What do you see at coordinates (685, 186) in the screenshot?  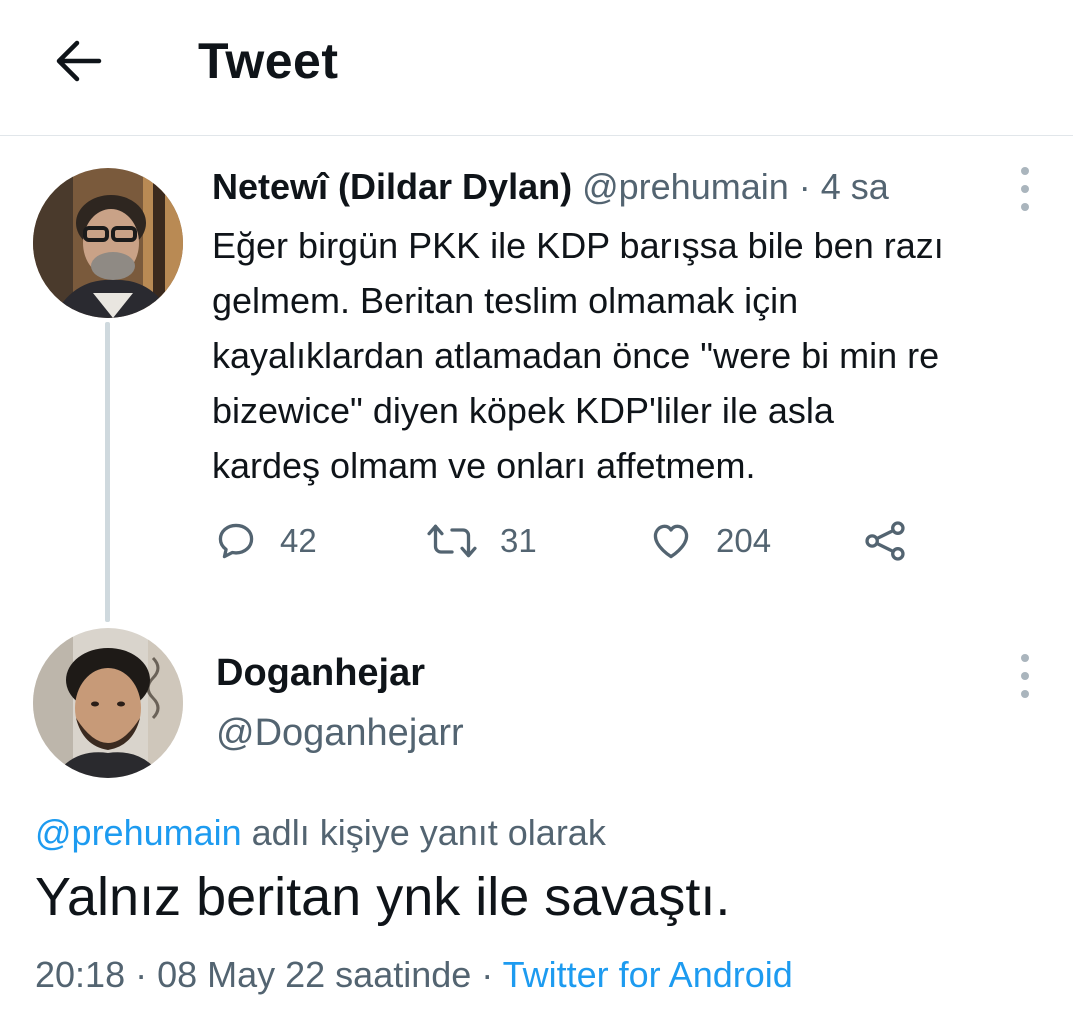 I see `parent-handle: @prehumain` at bounding box center [685, 186].